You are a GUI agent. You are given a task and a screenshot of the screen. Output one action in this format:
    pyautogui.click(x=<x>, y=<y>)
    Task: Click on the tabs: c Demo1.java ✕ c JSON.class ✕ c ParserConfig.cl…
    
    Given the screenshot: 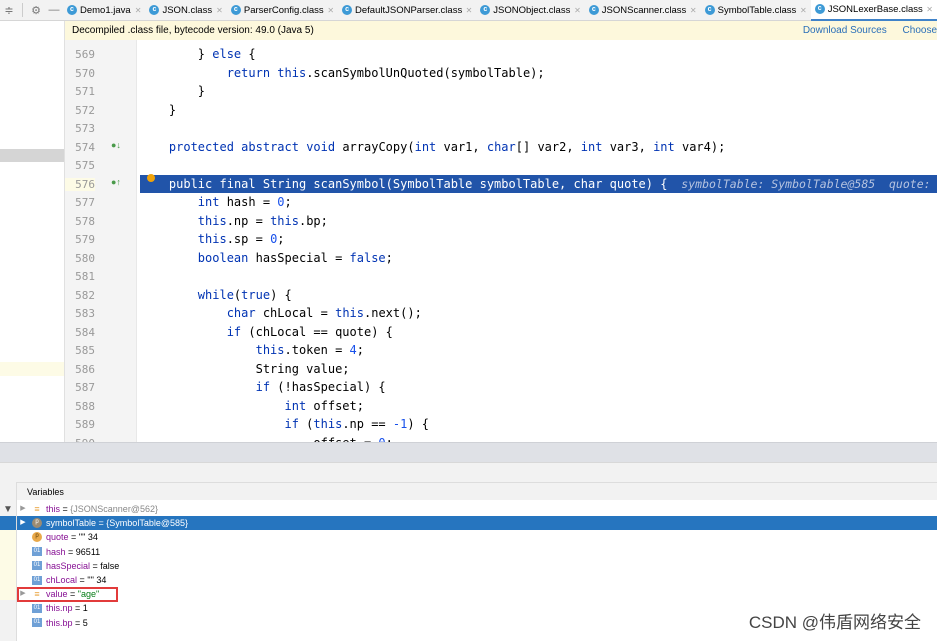 What is the action you would take?
    pyautogui.click(x=500, y=10)
    